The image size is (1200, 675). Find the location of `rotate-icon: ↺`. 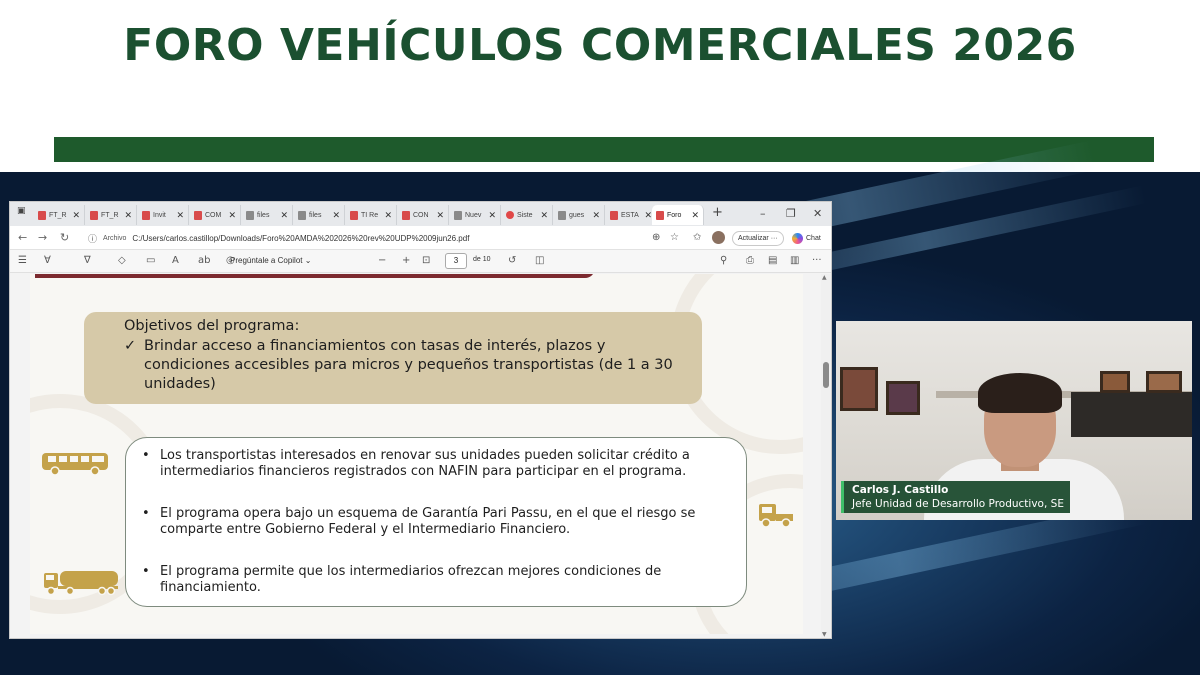

rotate-icon: ↺ is located at coordinates (512, 260).